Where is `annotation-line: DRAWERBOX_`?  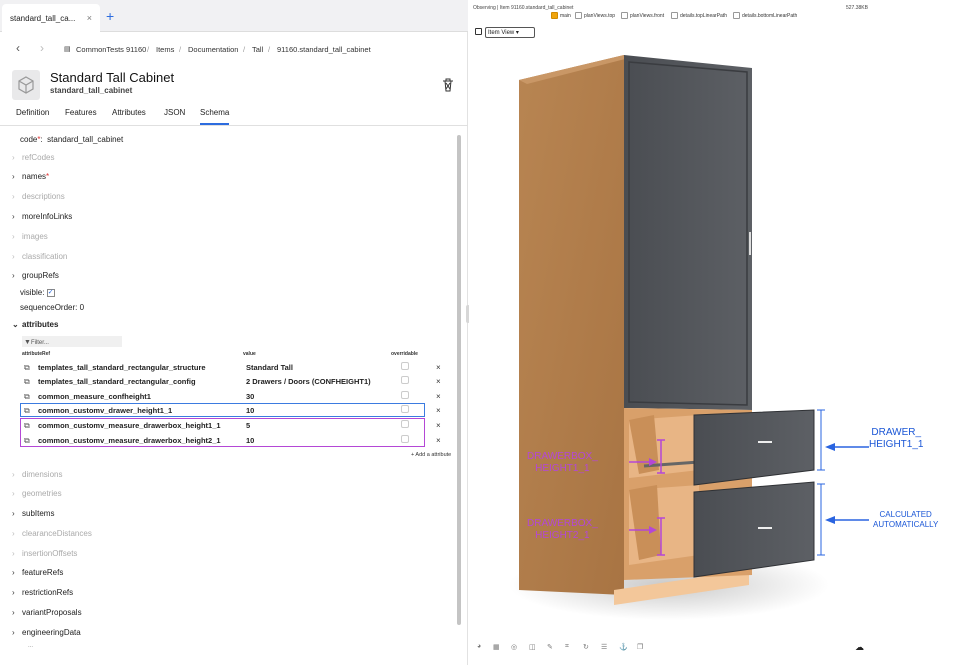
annotation-line: DRAWERBOX_ is located at coordinates (562, 456).